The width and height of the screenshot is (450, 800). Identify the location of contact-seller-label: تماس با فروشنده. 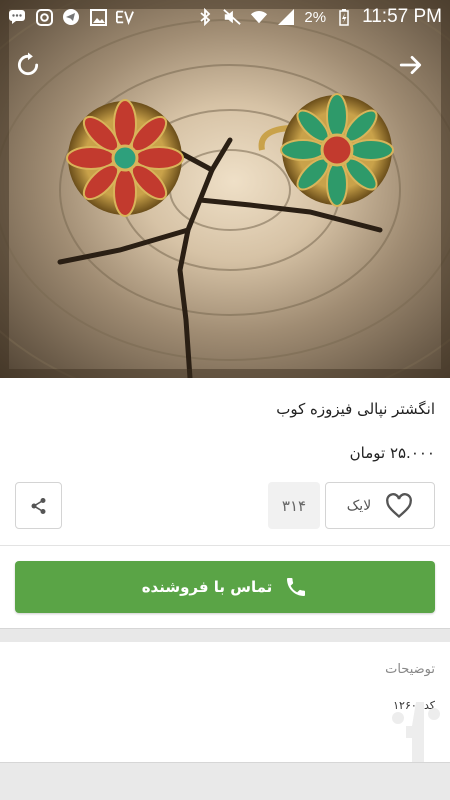
(207, 587).